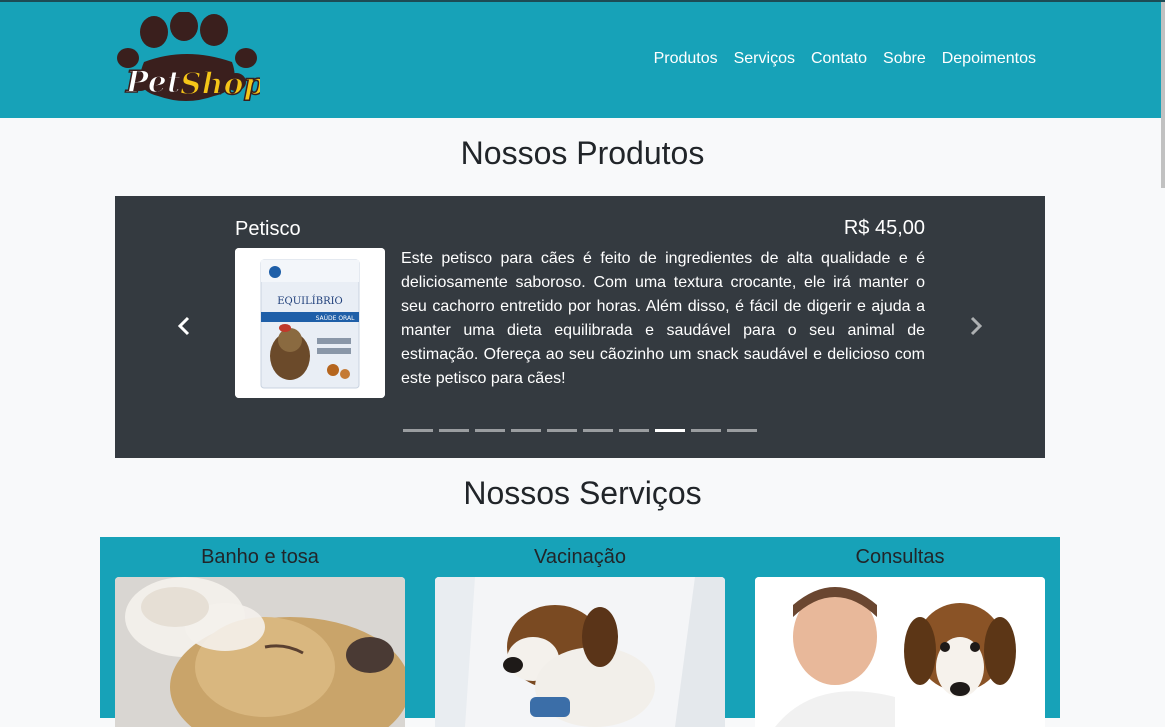 Image resolution: width=1165 pixels, height=727 pixels. What do you see at coordinates (260, 557) in the screenshot?
I see `service-title: Banho e tosa` at bounding box center [260, 557].